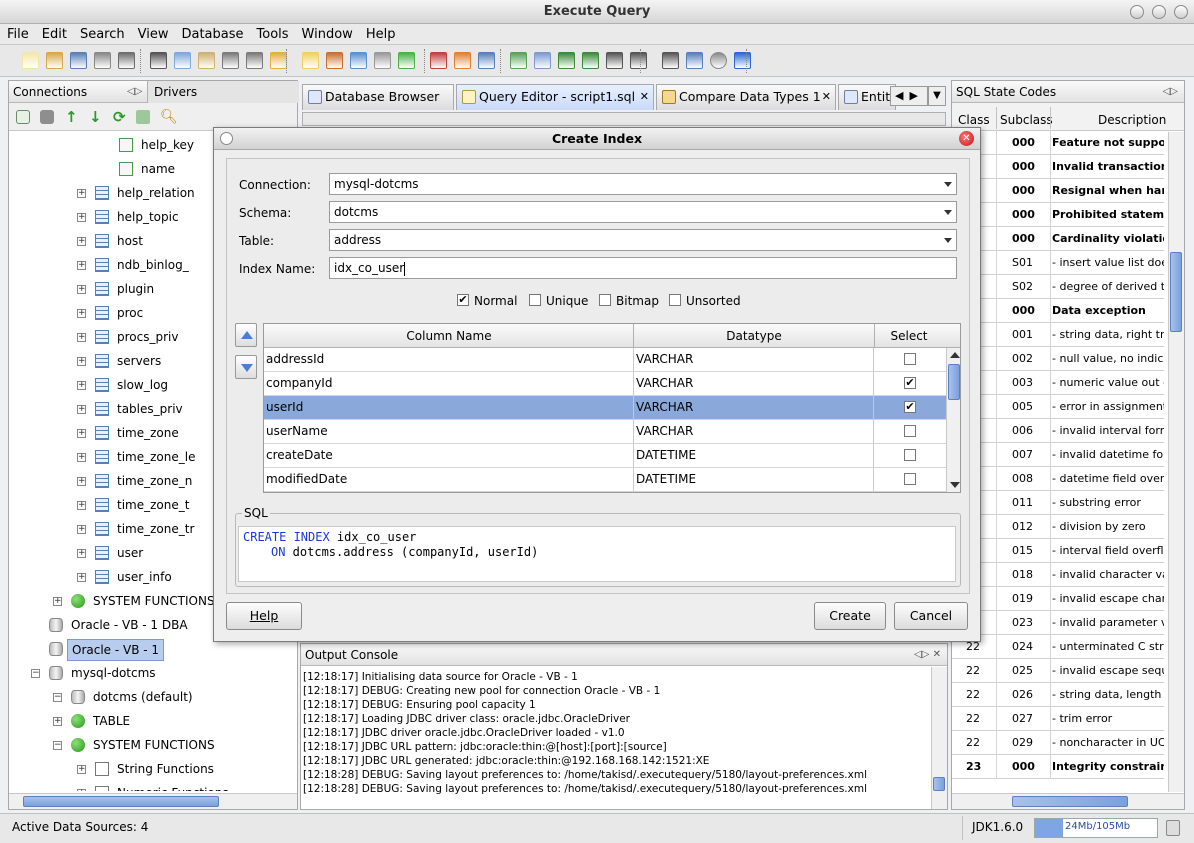  I want to click on table-row: companyId VARCHAR ✔, so click(605, 384).